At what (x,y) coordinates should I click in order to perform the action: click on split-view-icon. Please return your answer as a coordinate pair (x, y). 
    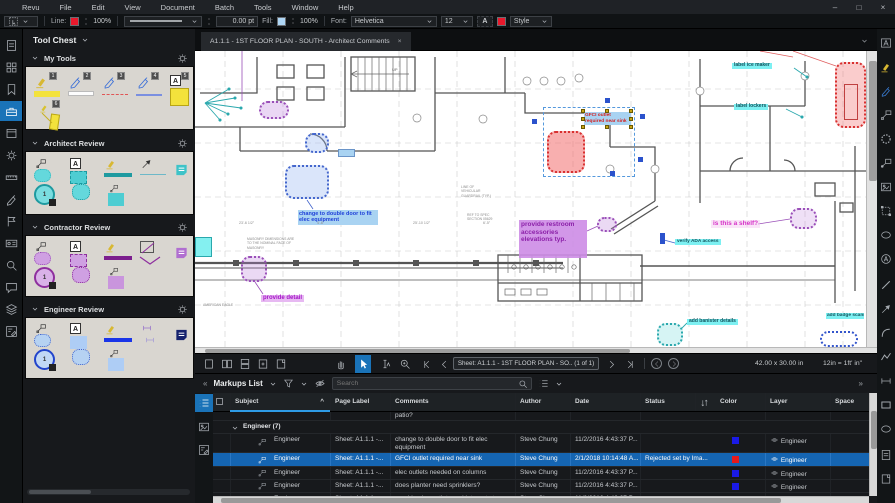
    Looking at the image, I should click on (245, 364).